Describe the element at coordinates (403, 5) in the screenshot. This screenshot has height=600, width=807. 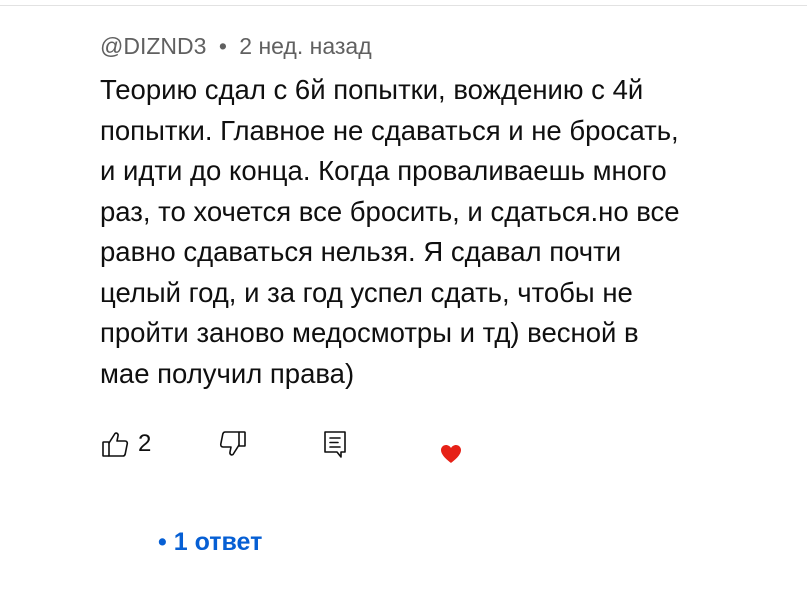
I see `top-divider` at that location.